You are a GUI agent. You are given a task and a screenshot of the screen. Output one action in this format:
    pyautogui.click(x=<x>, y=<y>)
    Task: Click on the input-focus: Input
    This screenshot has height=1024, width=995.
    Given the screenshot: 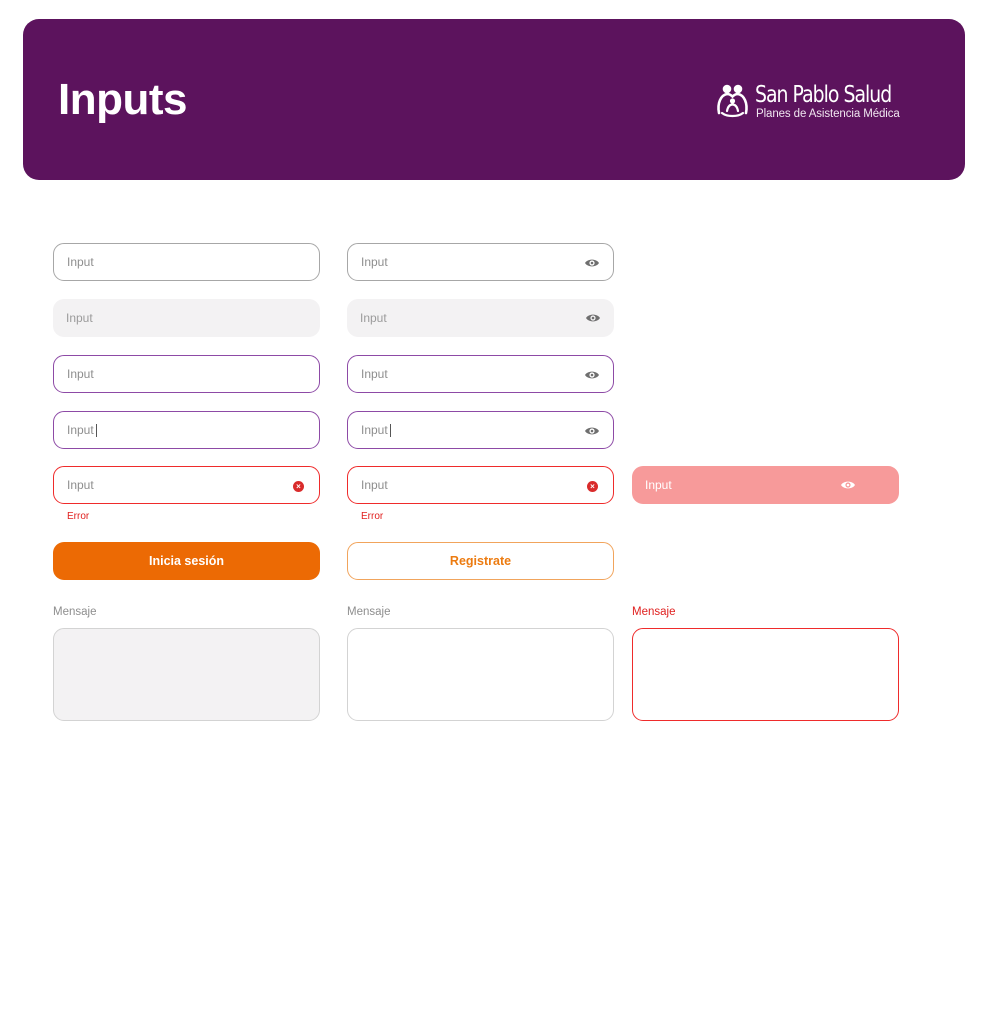 What is the action you would take?
    pyautogui.click(x=186, y=374)
    